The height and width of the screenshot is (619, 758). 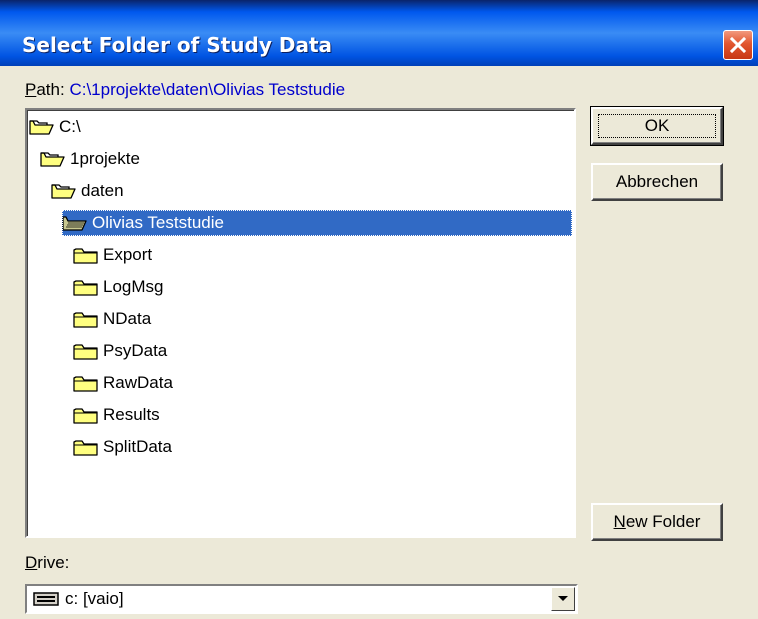 What do you see at coordinates (50, 89) in the screenshot?
I see `path-label-rest: ath:` at bounding box center [50, 89].